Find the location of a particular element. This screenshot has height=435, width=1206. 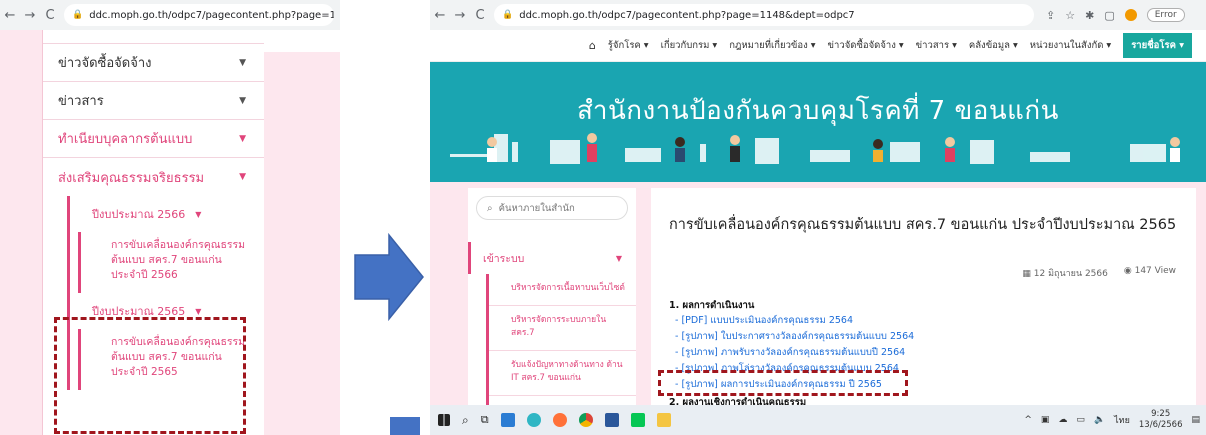

article-meta: ▦ 12 มิถุนายน 2566 ◉ 147 View is located at coordinates (1099, 273).